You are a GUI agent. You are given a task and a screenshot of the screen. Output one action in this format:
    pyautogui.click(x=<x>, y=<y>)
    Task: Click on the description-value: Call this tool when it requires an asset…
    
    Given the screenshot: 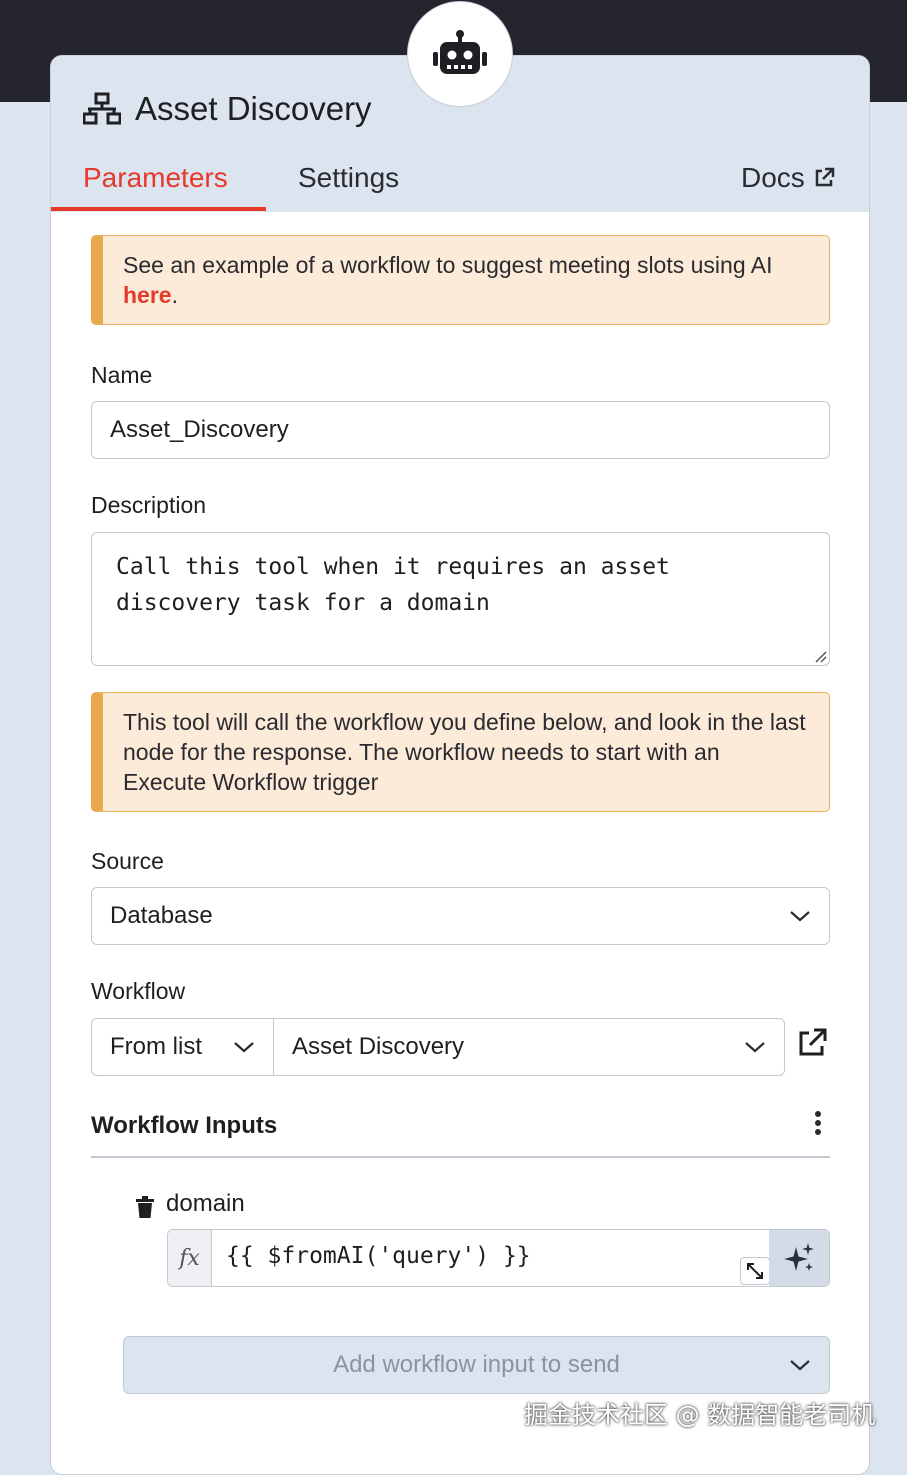 What is the action you would take?
    pyautogui.click(x=393, y=585)
    